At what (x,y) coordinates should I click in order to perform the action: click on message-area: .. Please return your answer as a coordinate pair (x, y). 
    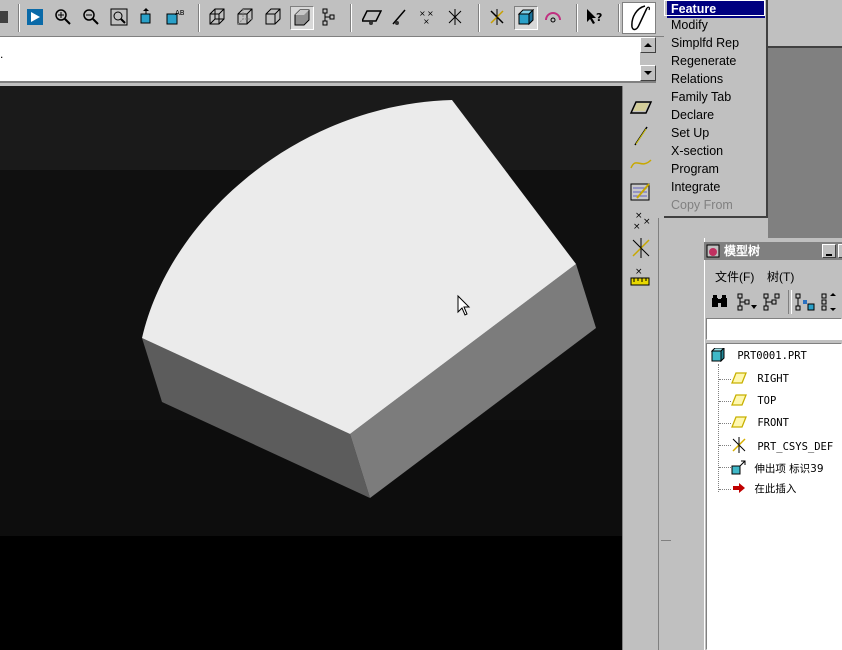
    Looking at the image, I should click on (328, 60).